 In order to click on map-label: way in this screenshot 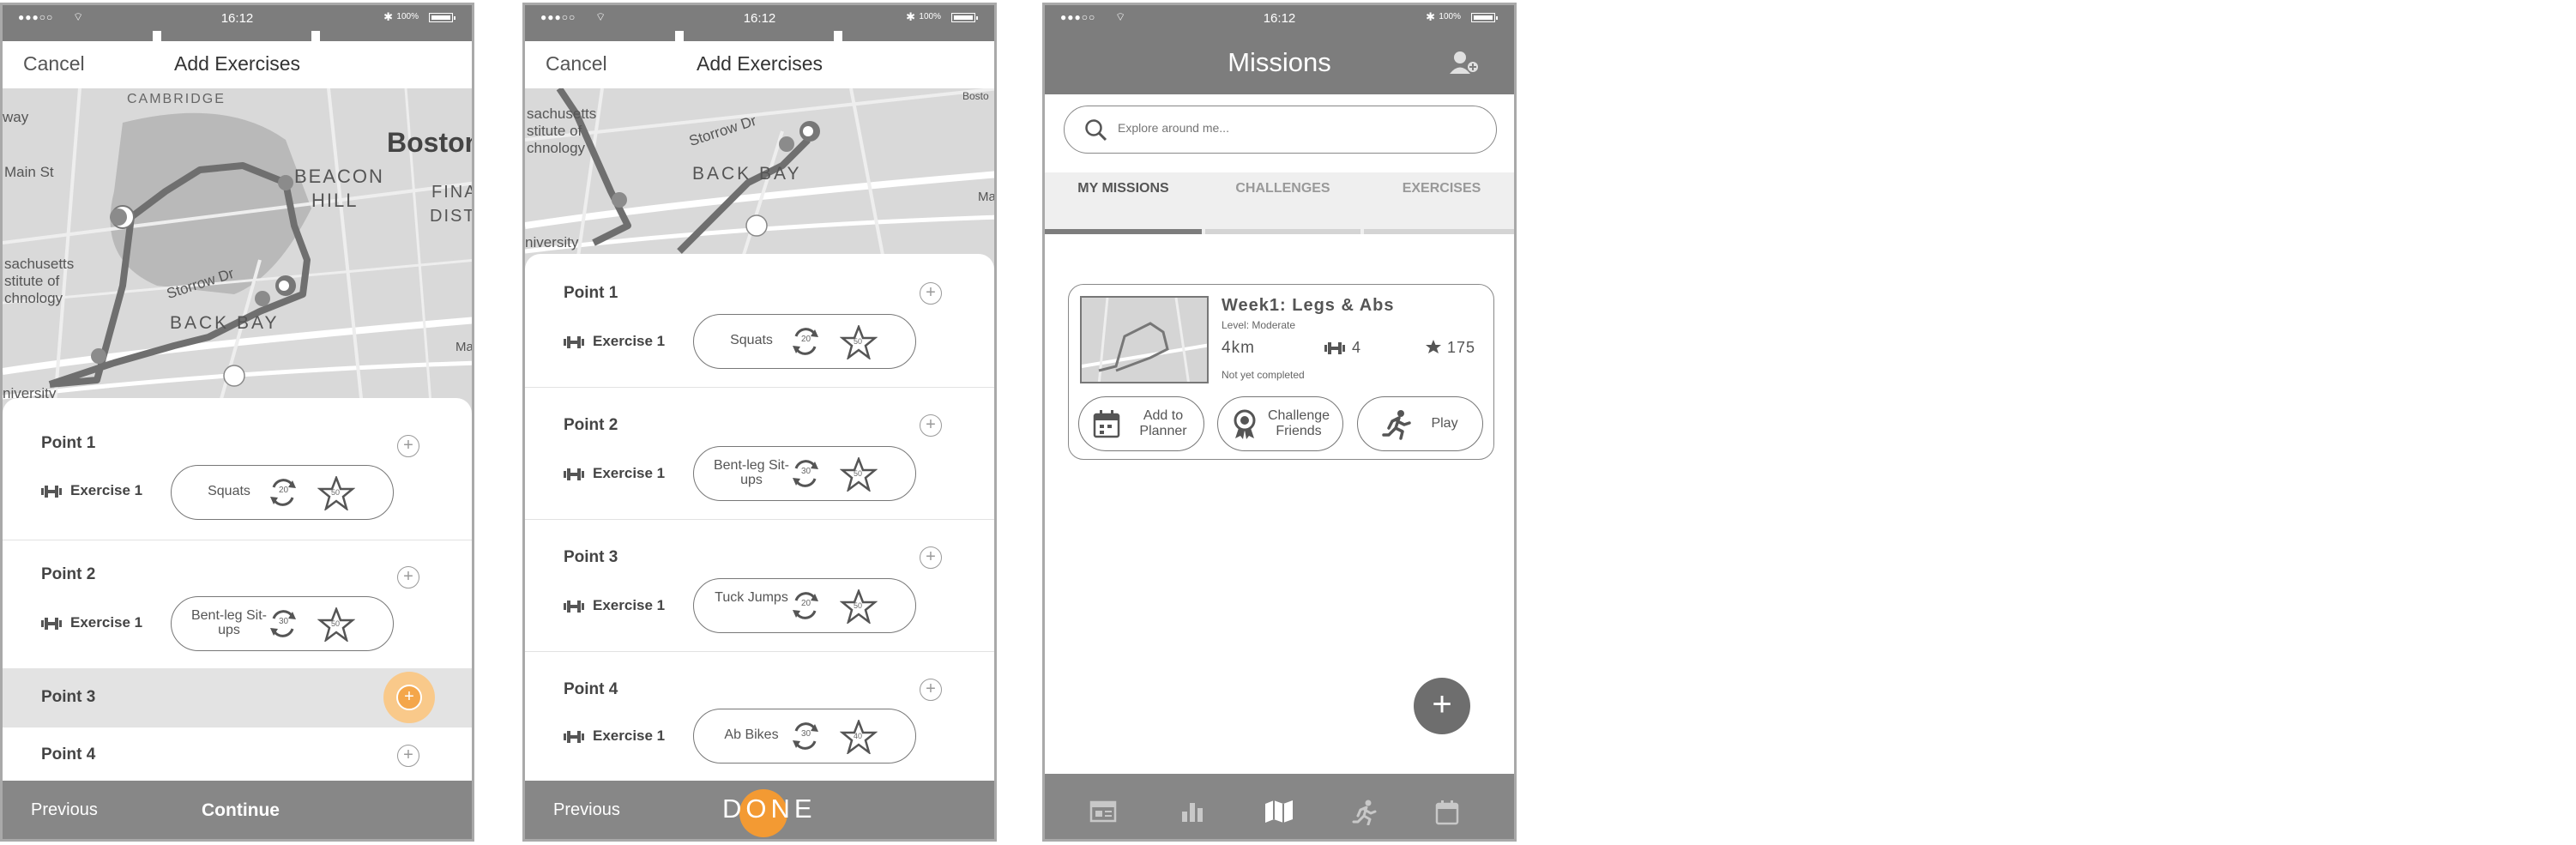, I will do `click(16, 117)`.